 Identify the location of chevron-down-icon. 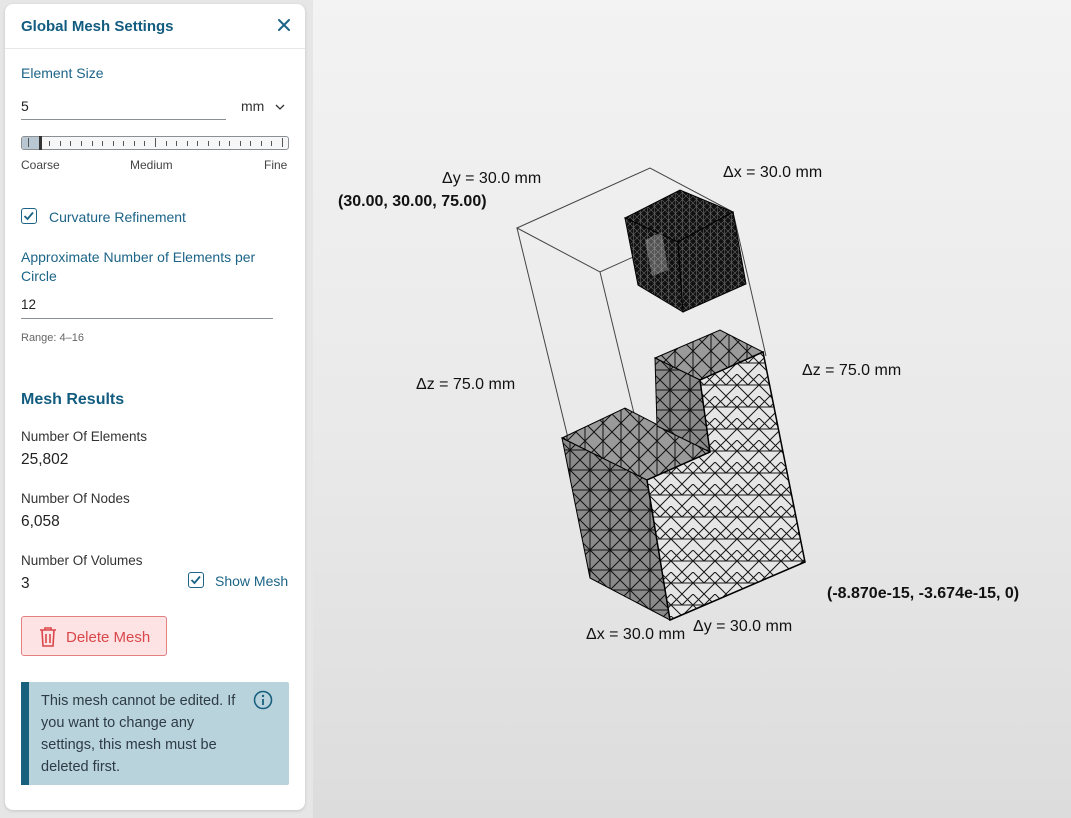
(280, 107).